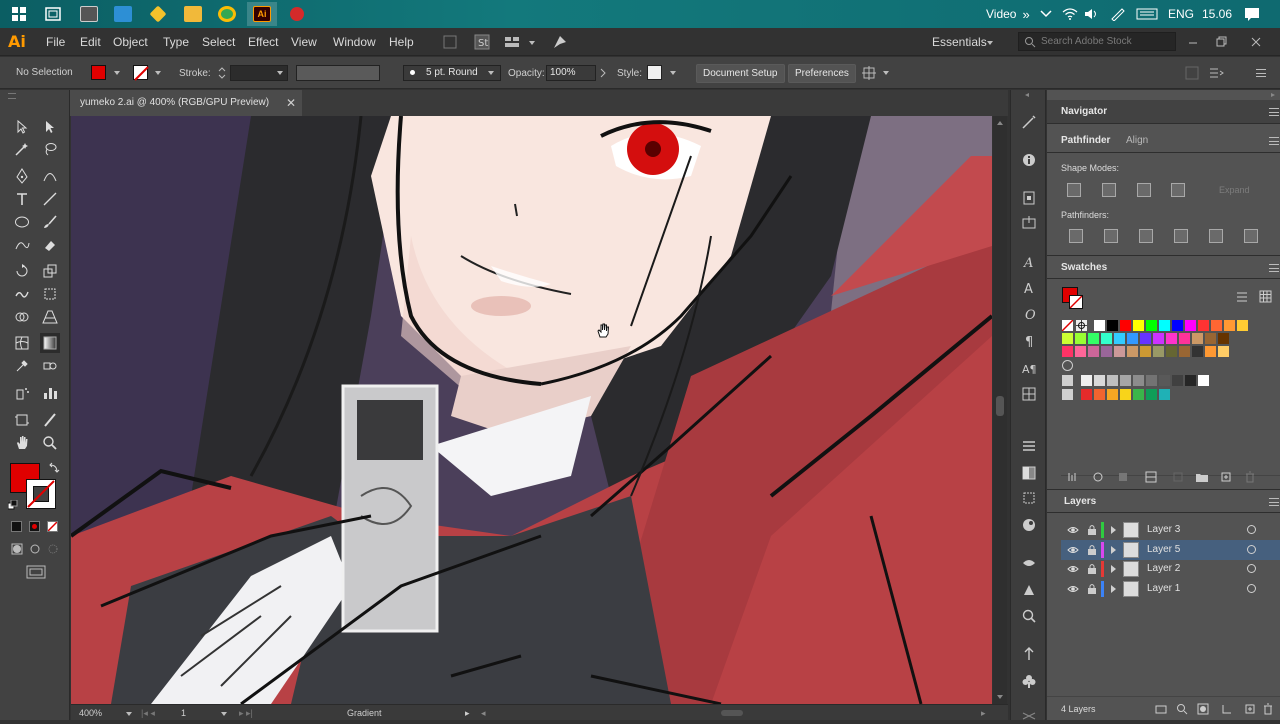 The image size is (1280, 724). What do you see at coordinates (1080, 501) in the screenshot?
I see `layers-title: Layers` at bounding box center [1080, 501].